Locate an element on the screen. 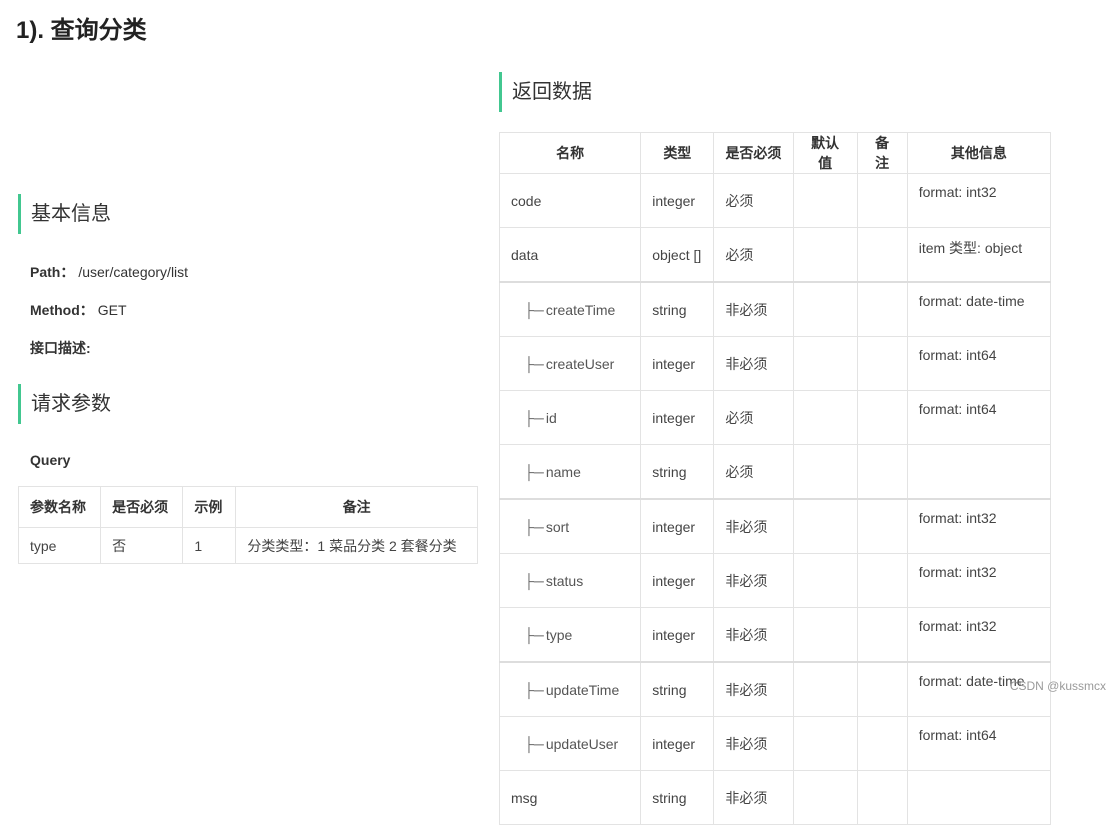 The height and width of the screenshot is (825, 1120). field-name-cell: ├─ status is located at coordinates (570, 580).